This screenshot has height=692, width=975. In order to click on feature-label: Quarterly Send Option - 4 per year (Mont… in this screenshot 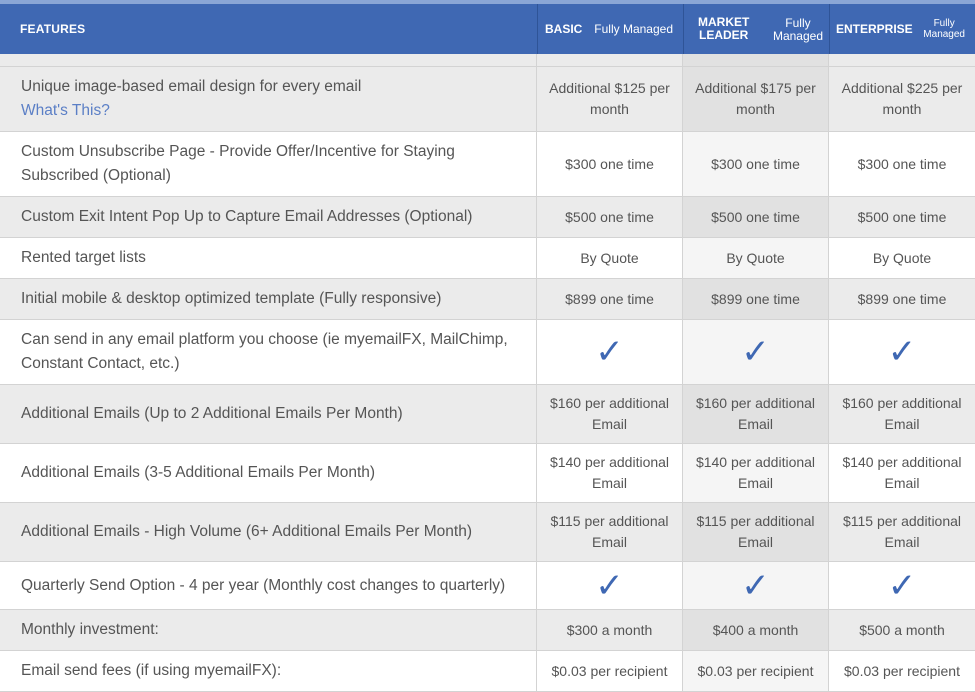, I will do `click(263, 585)`.